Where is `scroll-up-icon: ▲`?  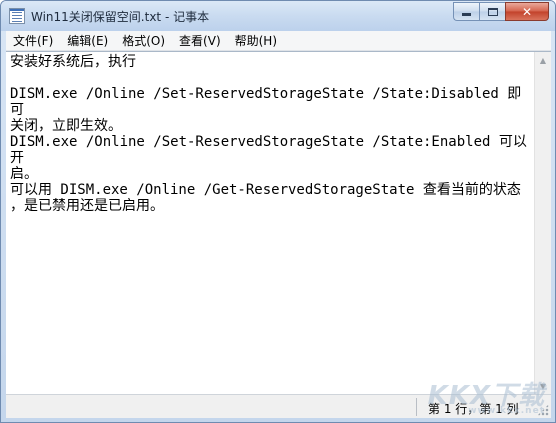 scroll-up-icon: ▲ is located at coordinates (543, 60).